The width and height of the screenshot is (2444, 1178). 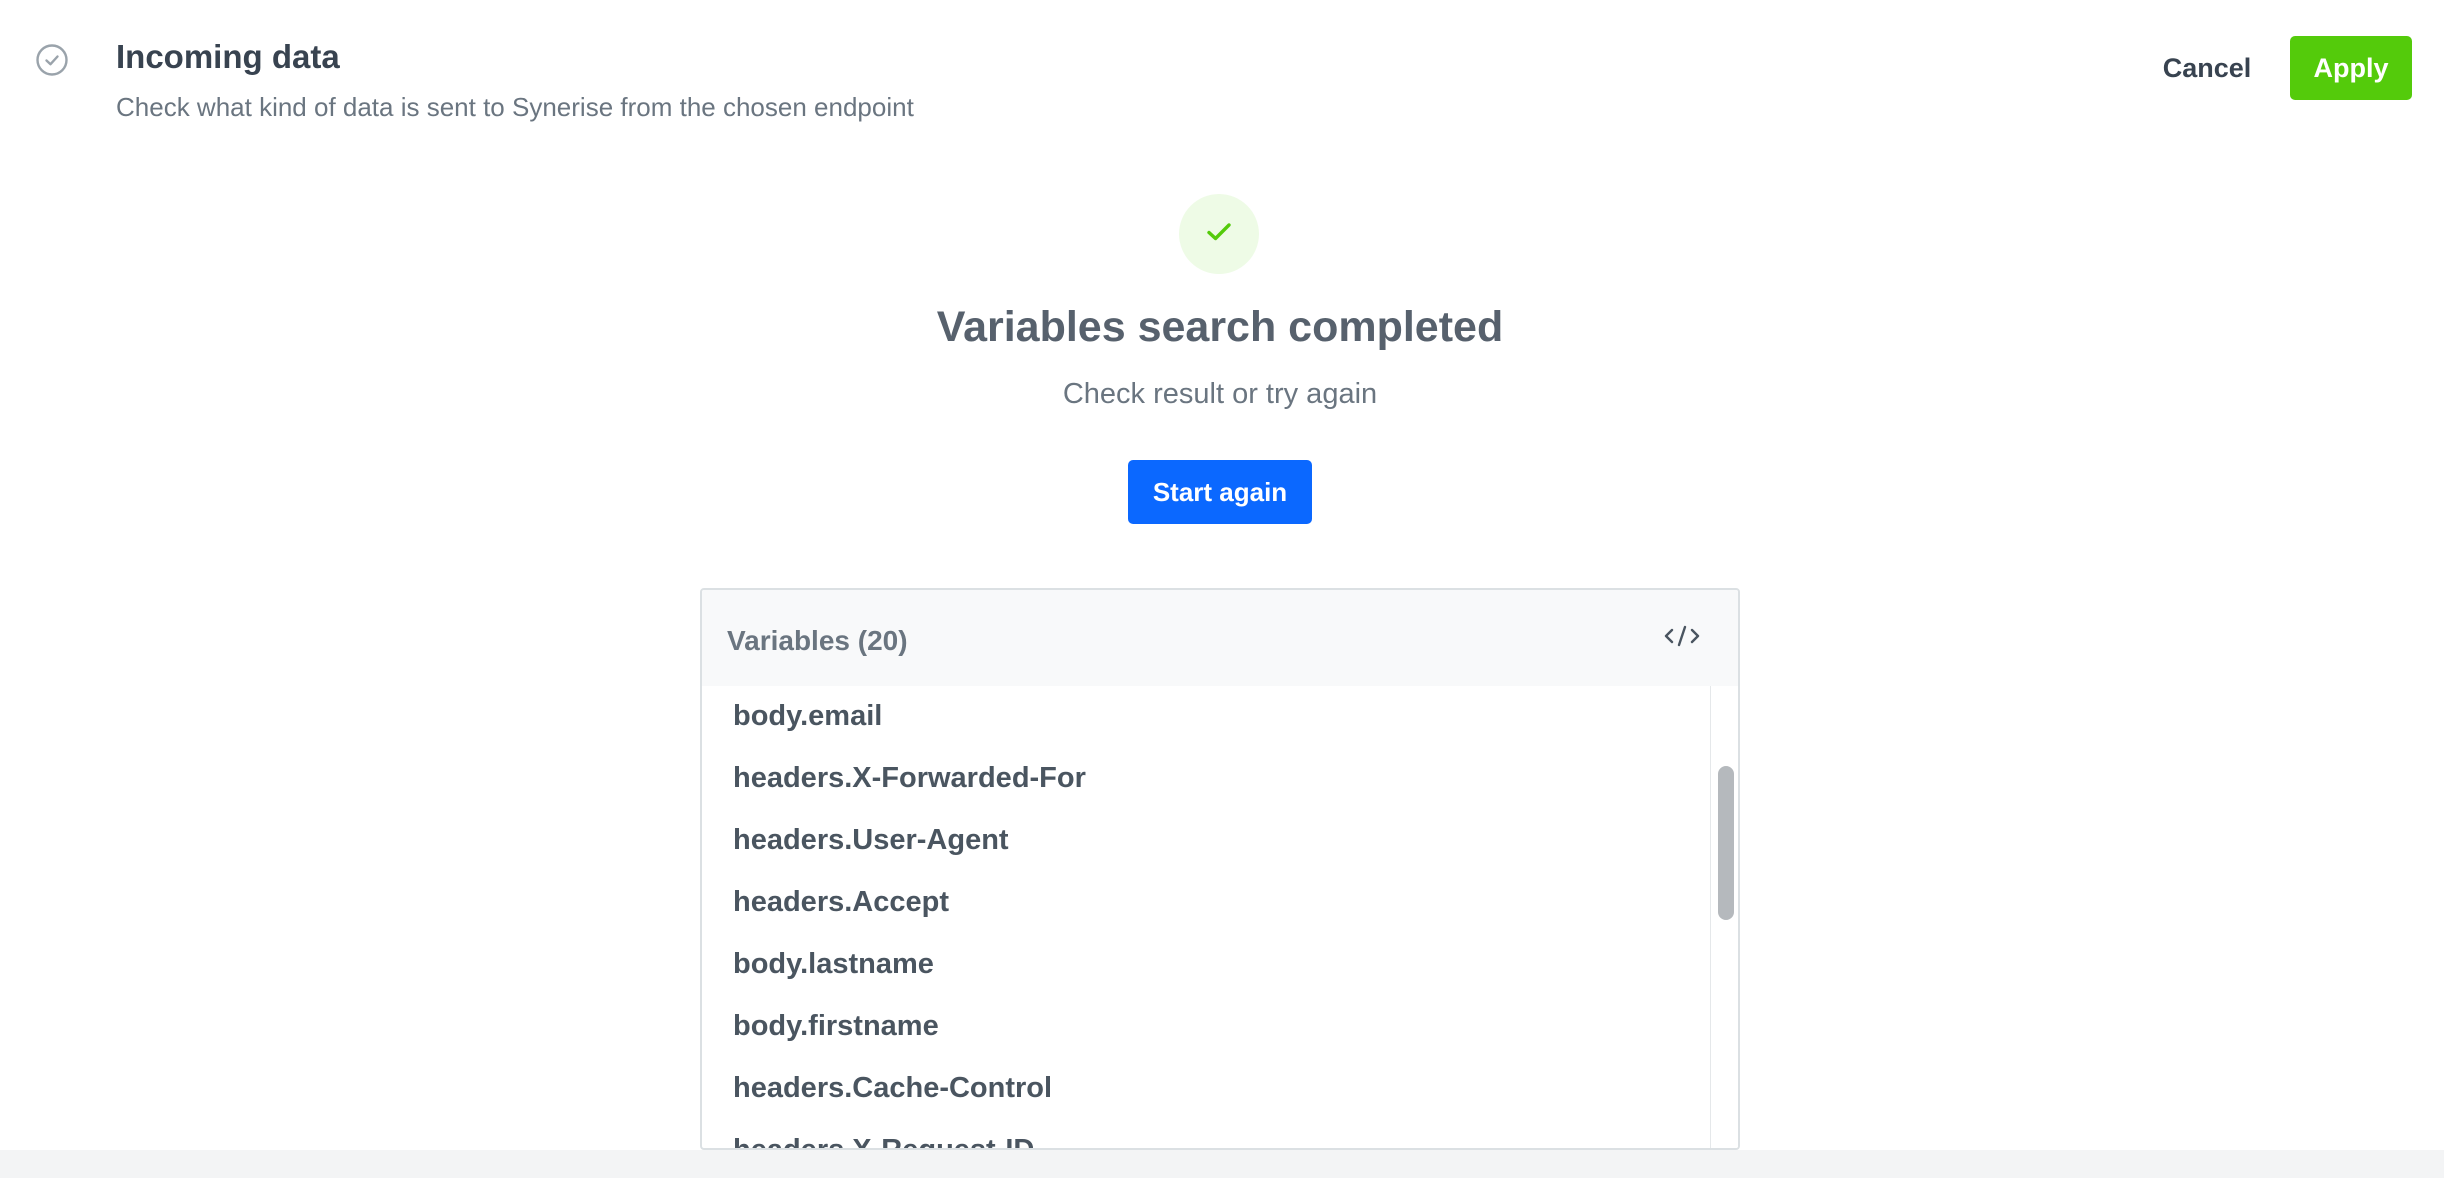 What do you see at coordinates (228, 56) in the screenshot?
I see `page-title: Incoming data` at bounding box center [228, 56].